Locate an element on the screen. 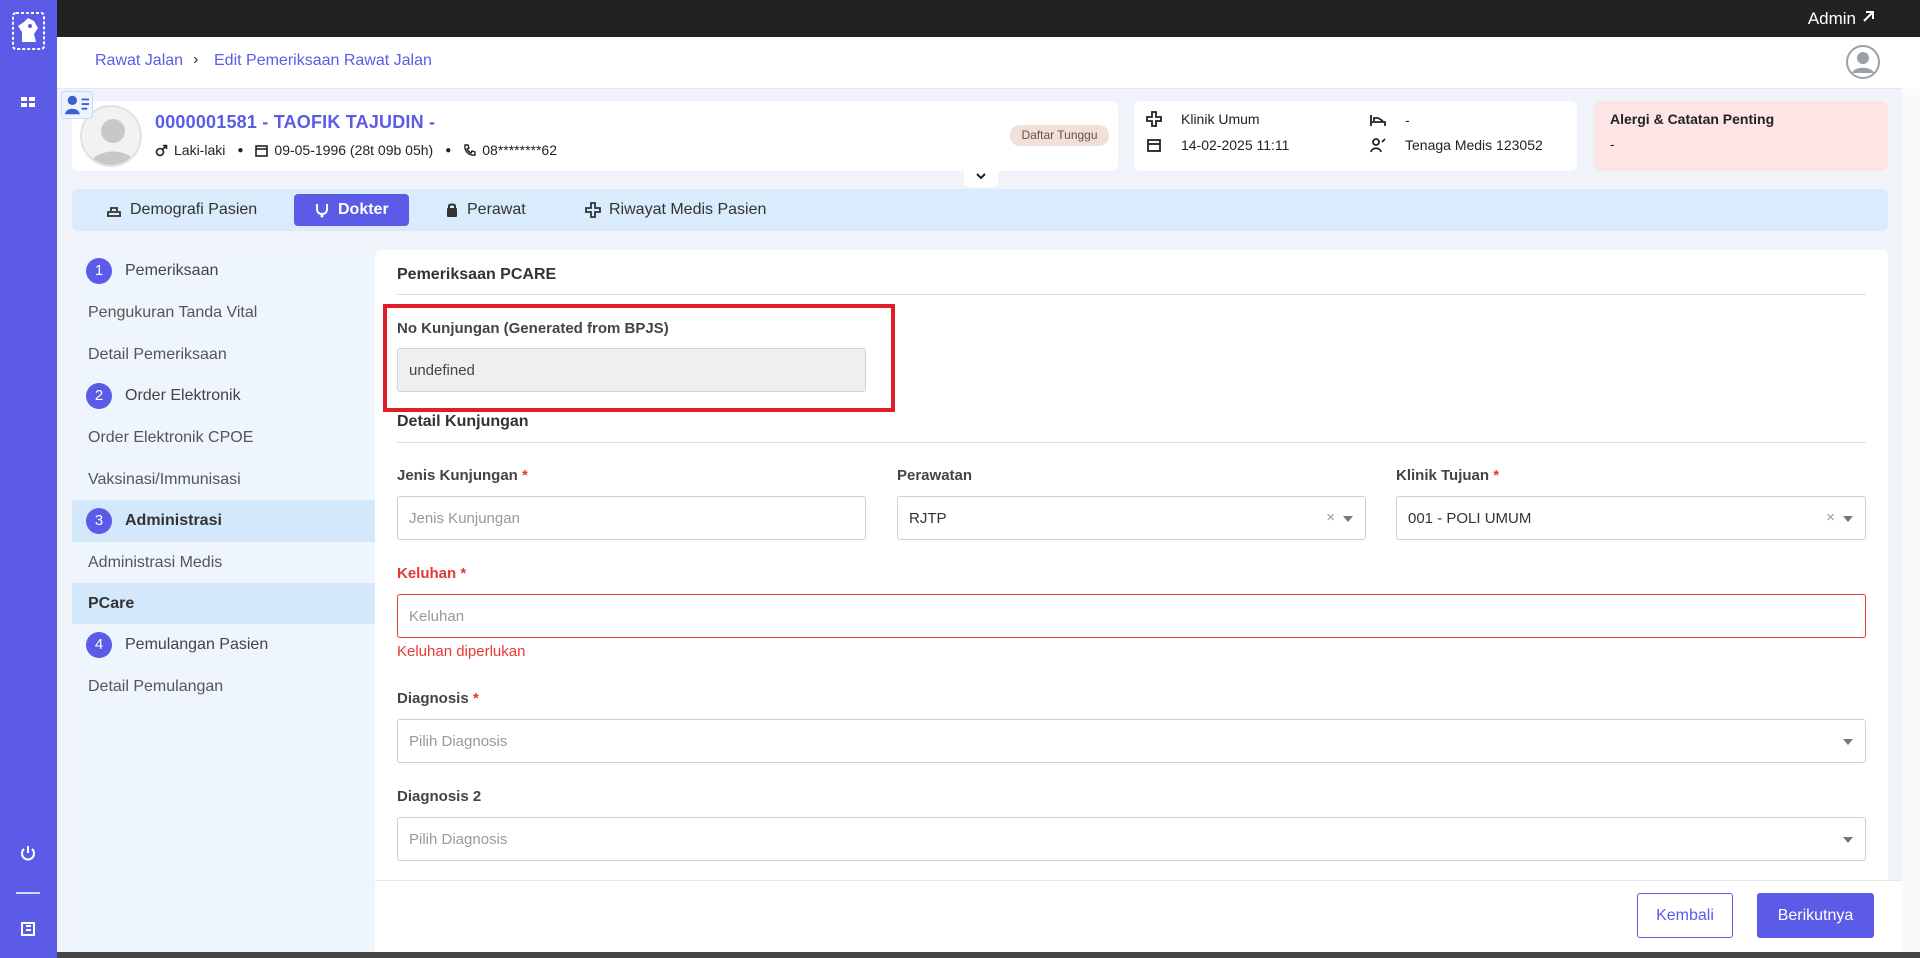 The image size is (1920, 958). expand-patient-toggle is located at coordinates (981, 179).